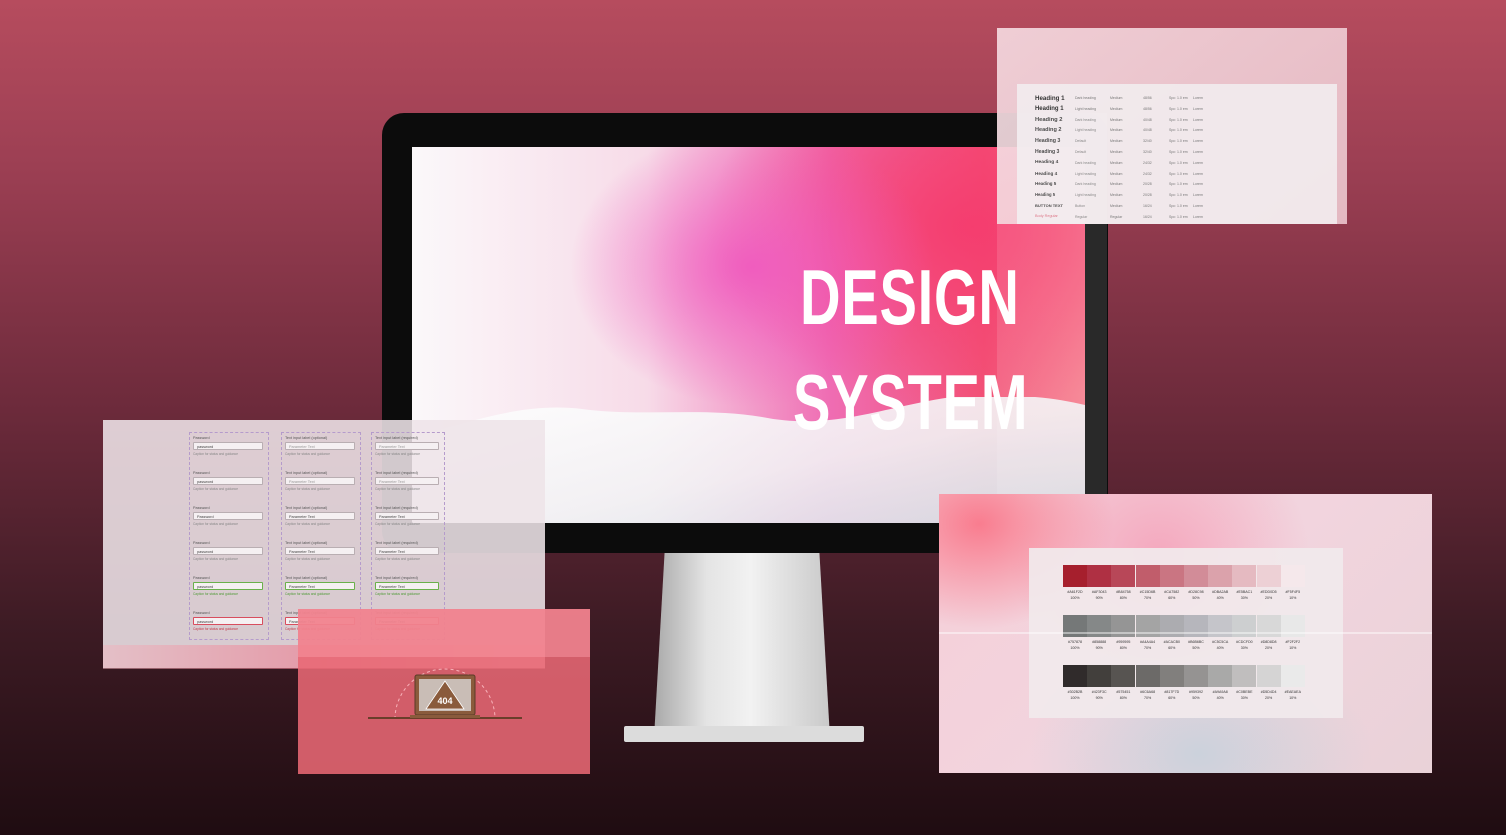  What do you see at coordinates (398, 594) in the screenshot?
I see `success-message: Caption for status and guidance` at bounding box center [398, 594].